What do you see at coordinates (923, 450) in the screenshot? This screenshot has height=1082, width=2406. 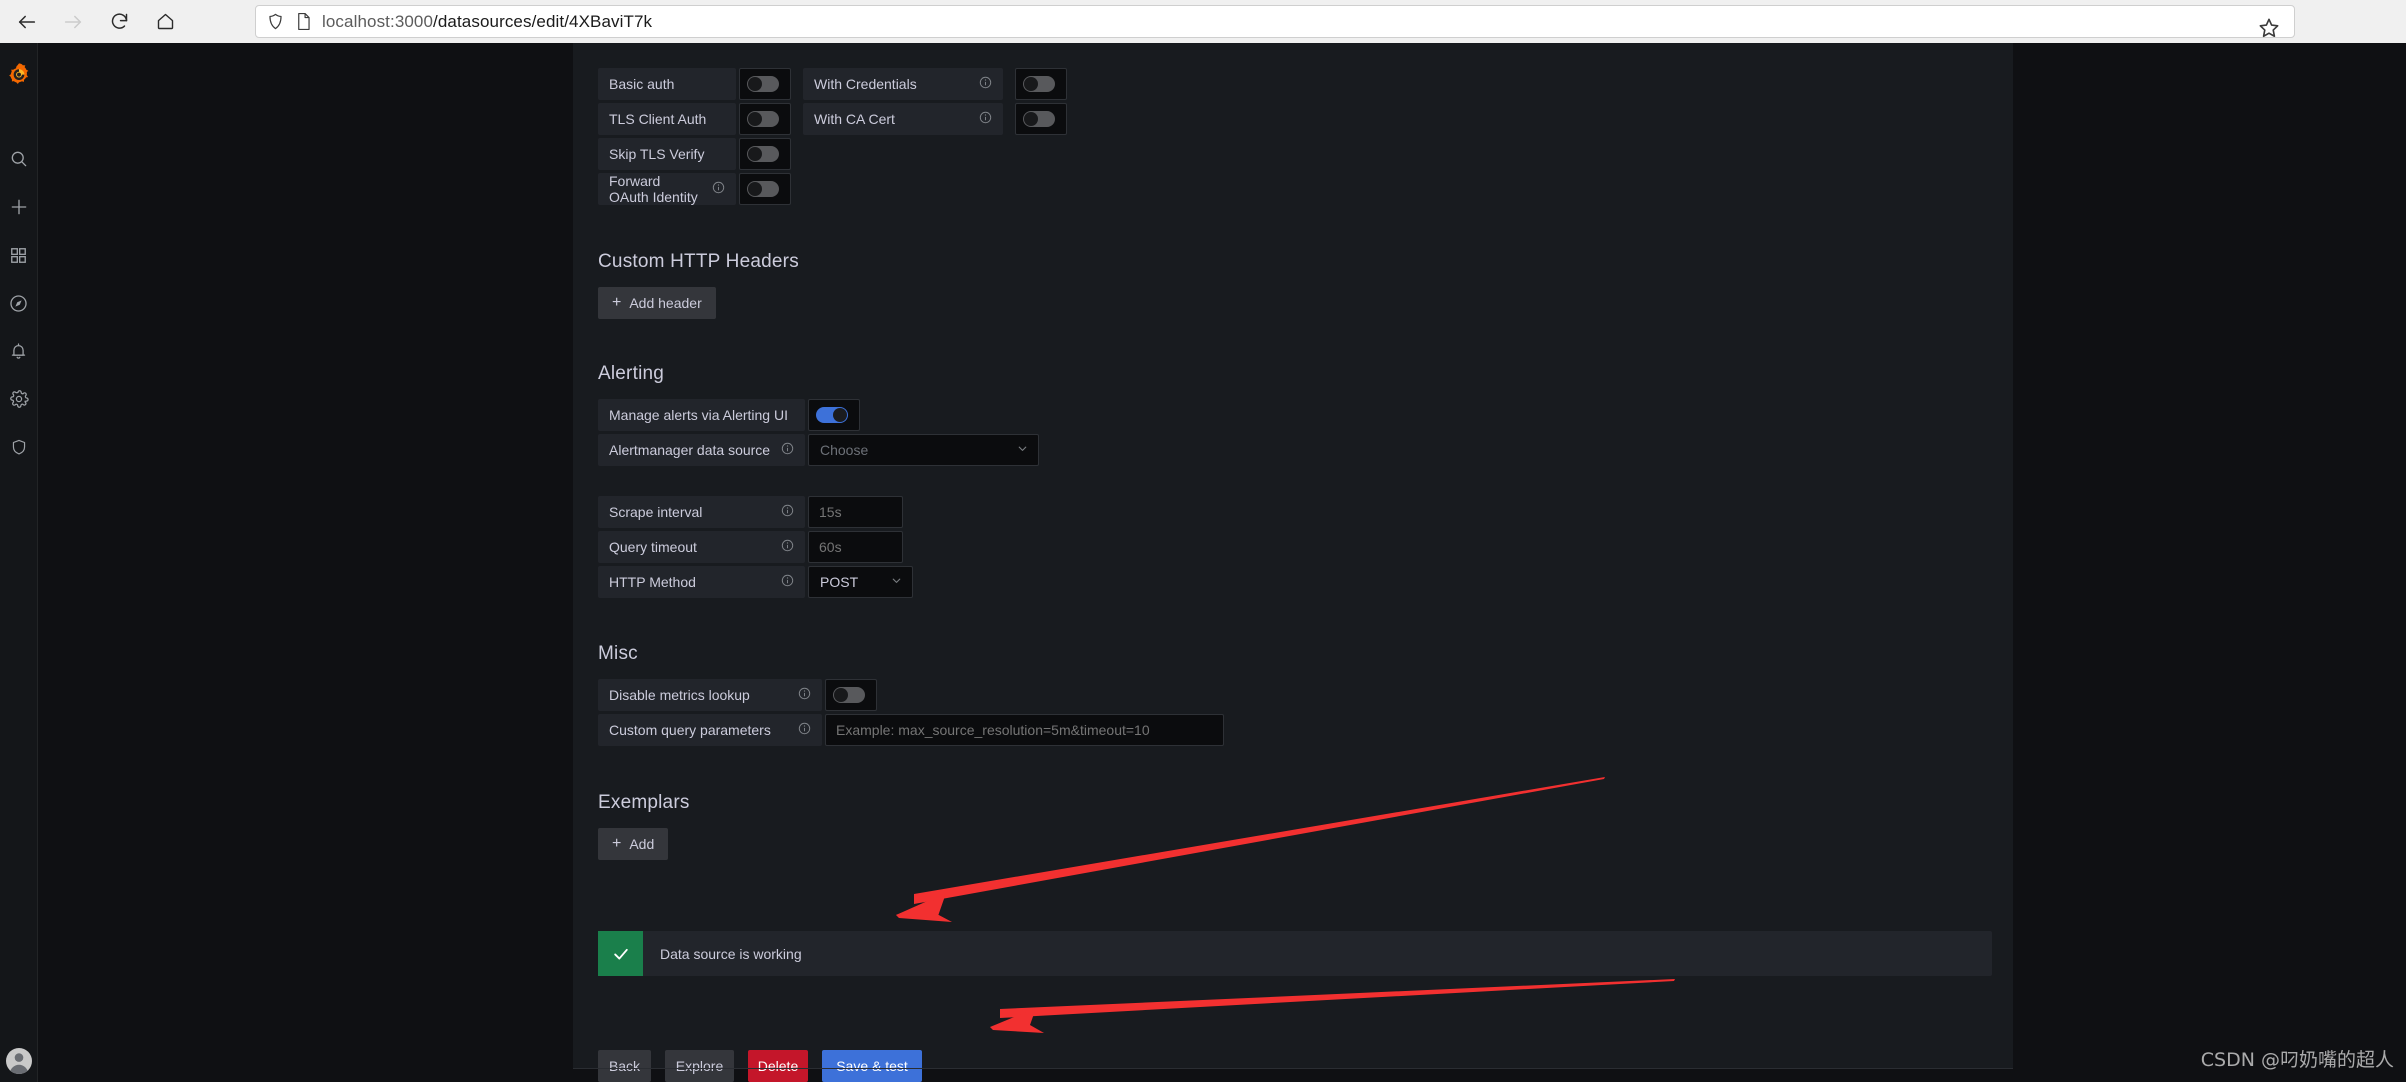 I see `alertmanager-datasource-select: Choose` at bounding box center [923, 450].